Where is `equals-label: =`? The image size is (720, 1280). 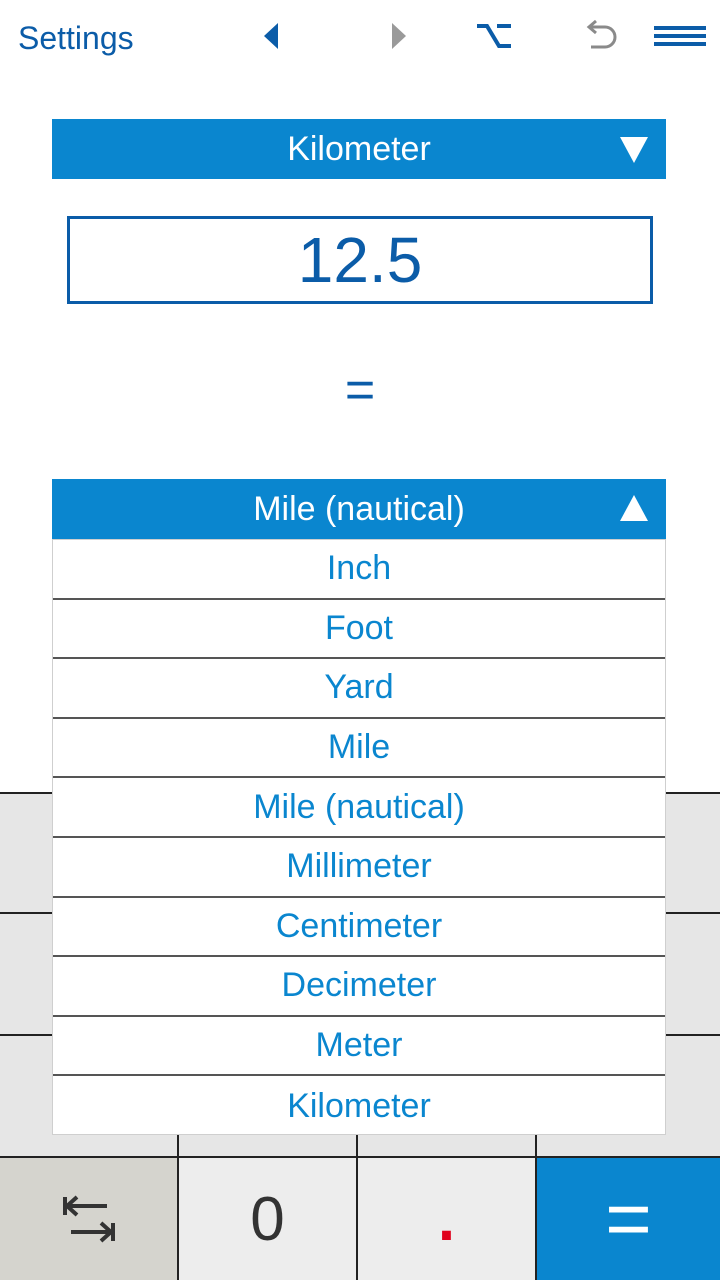
equals-label: = is located at coordinates (360, 390).